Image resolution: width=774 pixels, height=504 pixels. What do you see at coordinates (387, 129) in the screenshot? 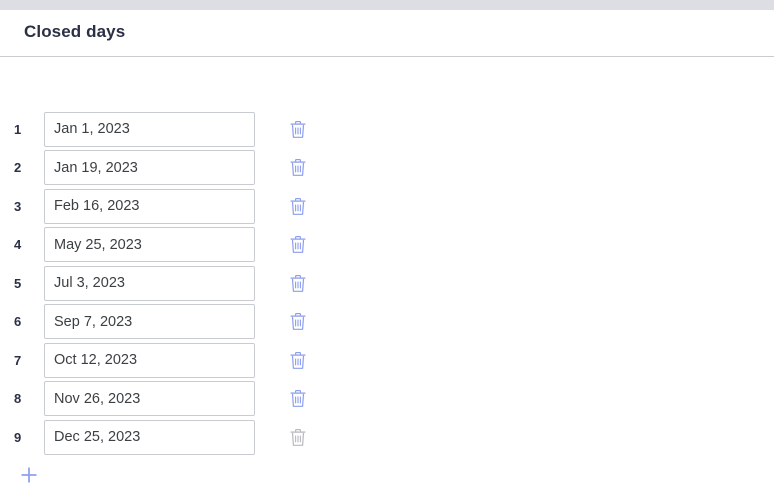
I see `closed-day-row: 1` at bounding box center [387, 129].